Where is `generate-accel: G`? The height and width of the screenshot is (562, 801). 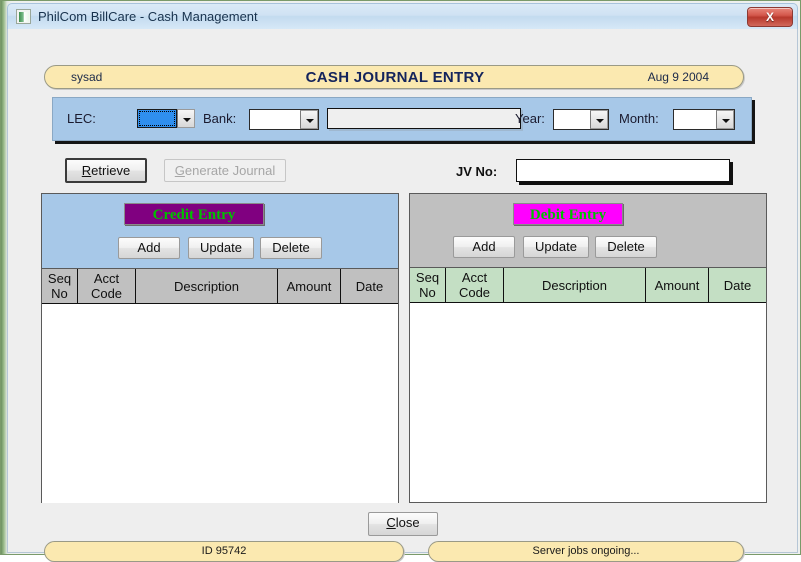 generate-accel: G is located at coordinates (179, 170).